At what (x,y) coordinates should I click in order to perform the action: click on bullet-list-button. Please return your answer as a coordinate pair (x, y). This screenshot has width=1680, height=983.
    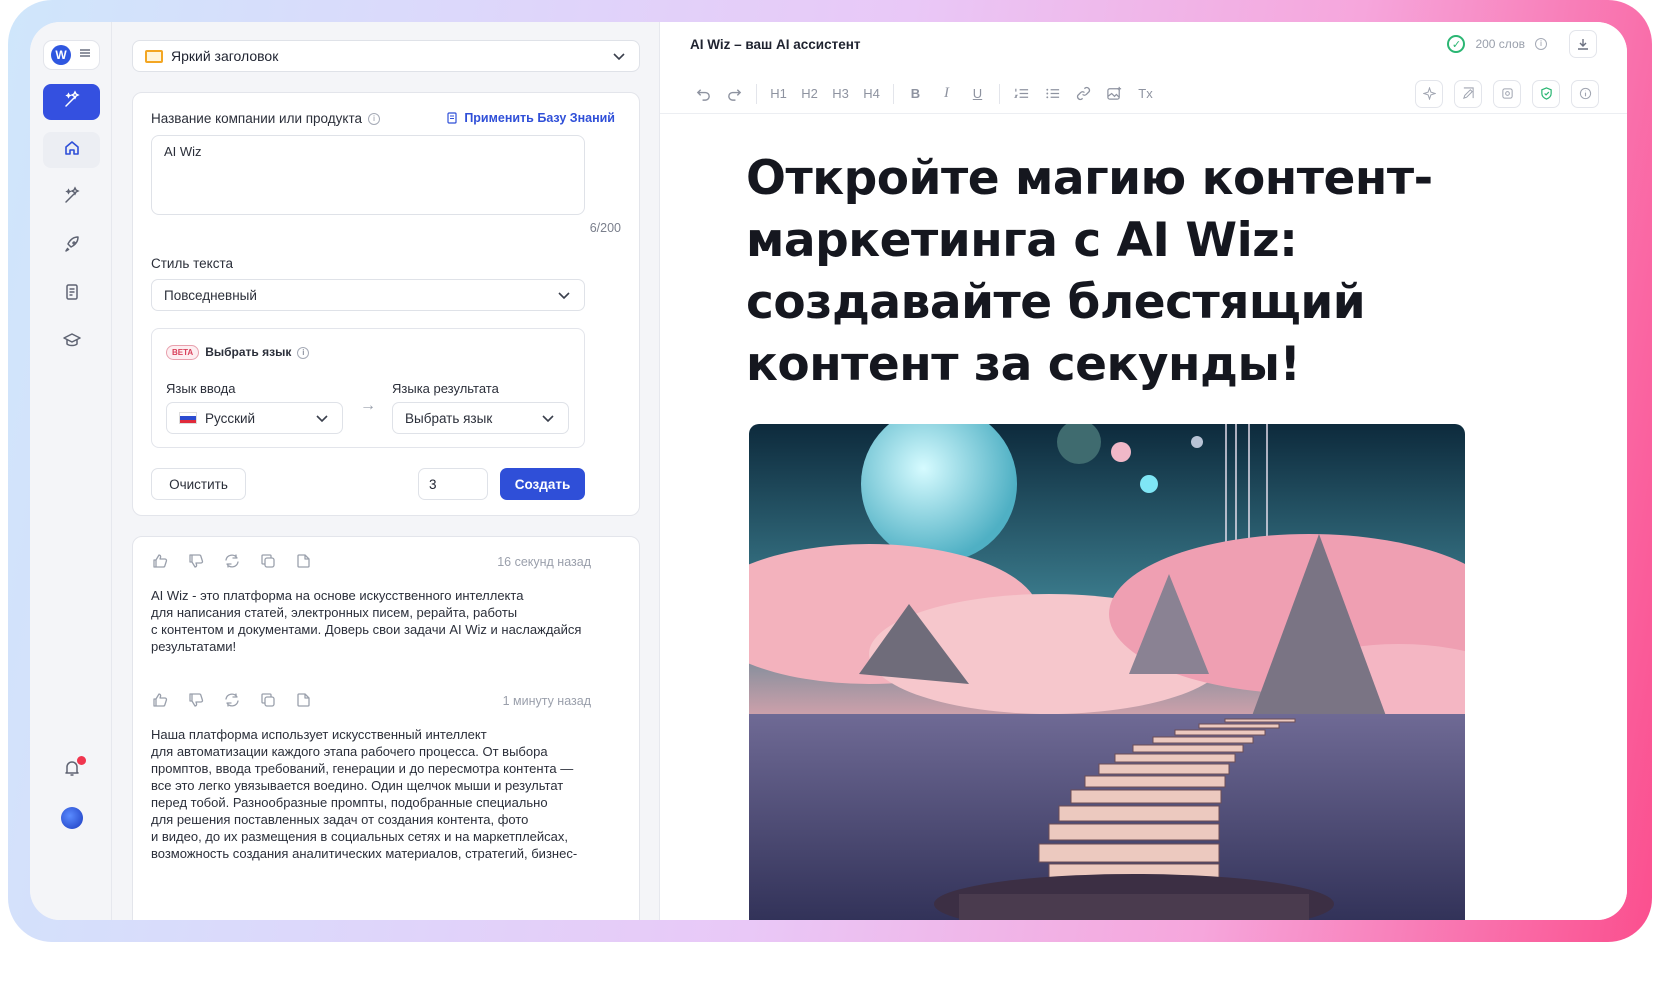
    Looking at the image, I should click on (1052, 94).